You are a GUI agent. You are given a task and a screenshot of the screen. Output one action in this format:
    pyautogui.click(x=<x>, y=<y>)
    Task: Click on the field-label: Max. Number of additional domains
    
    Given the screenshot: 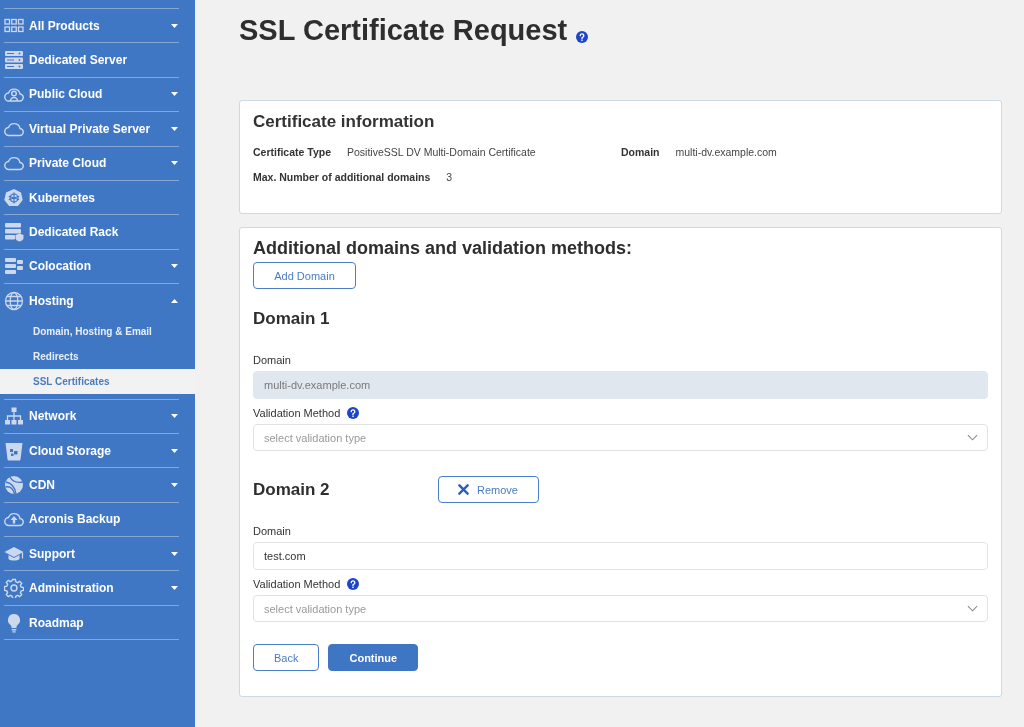 What is the action you would take?
    pyautogui.click(x=342, y=176)
    